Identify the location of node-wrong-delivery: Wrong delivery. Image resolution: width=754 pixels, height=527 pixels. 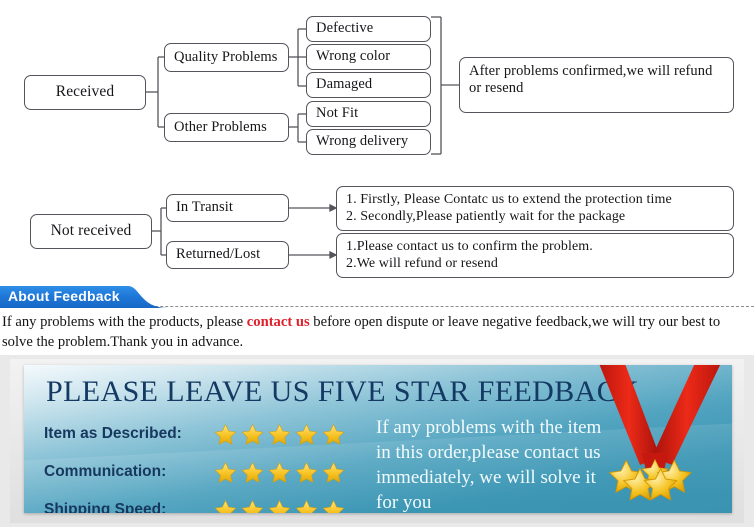
(368, 142).